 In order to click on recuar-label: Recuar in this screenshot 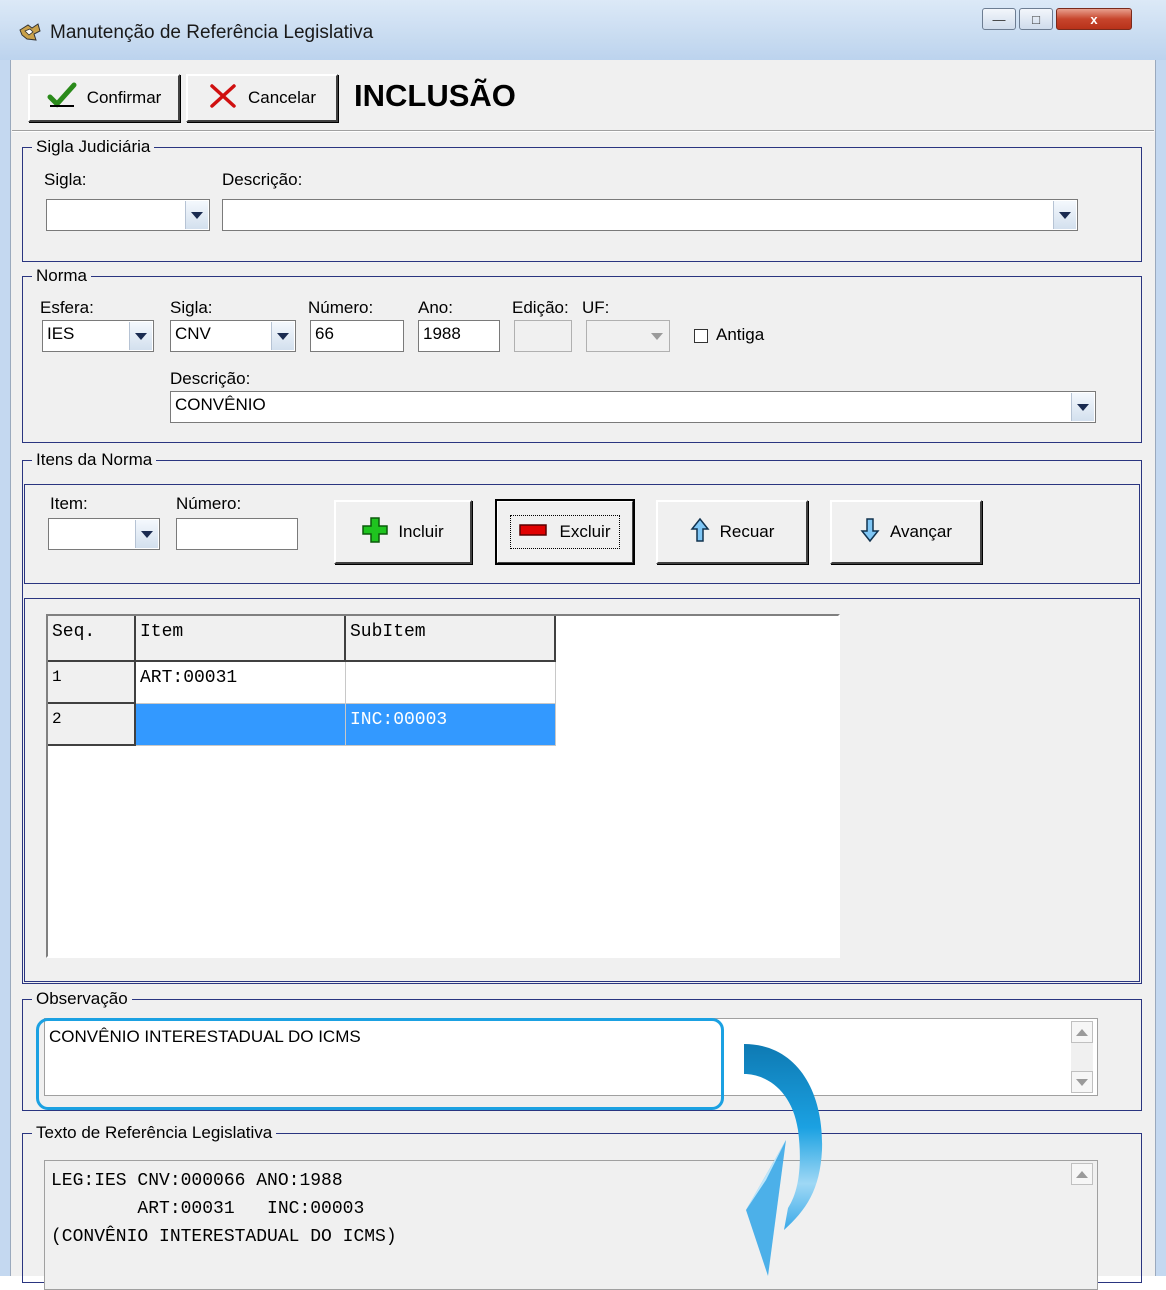, I will do `click(747, 531)`.